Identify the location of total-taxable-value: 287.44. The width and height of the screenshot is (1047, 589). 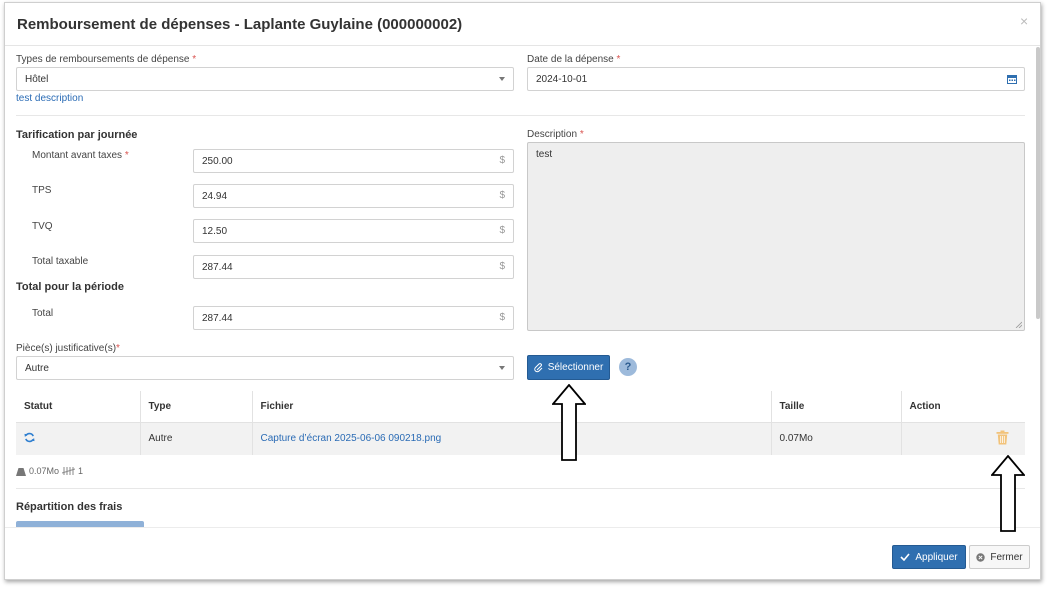
(217, 267).